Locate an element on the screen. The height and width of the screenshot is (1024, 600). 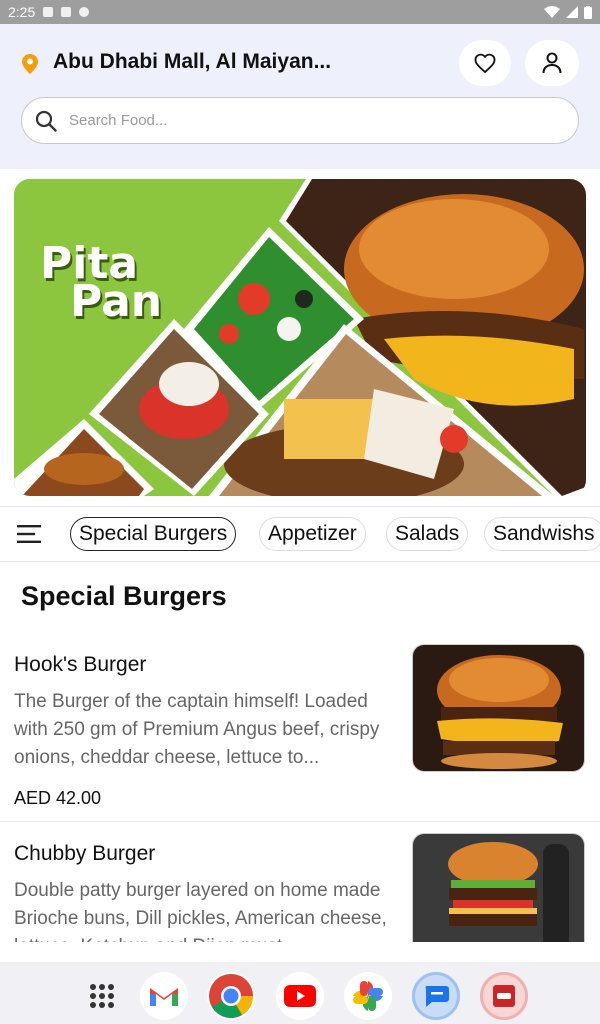
menu-icon is located at coordinates (29, 534).